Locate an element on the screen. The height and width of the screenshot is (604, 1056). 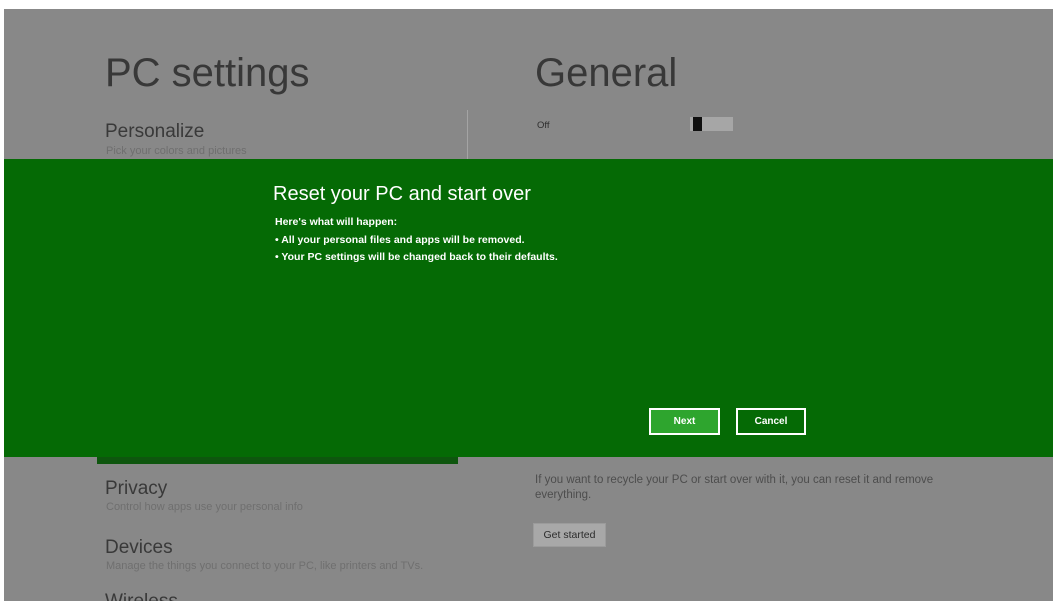
next-button: Next is located at coordinates (684, 421).